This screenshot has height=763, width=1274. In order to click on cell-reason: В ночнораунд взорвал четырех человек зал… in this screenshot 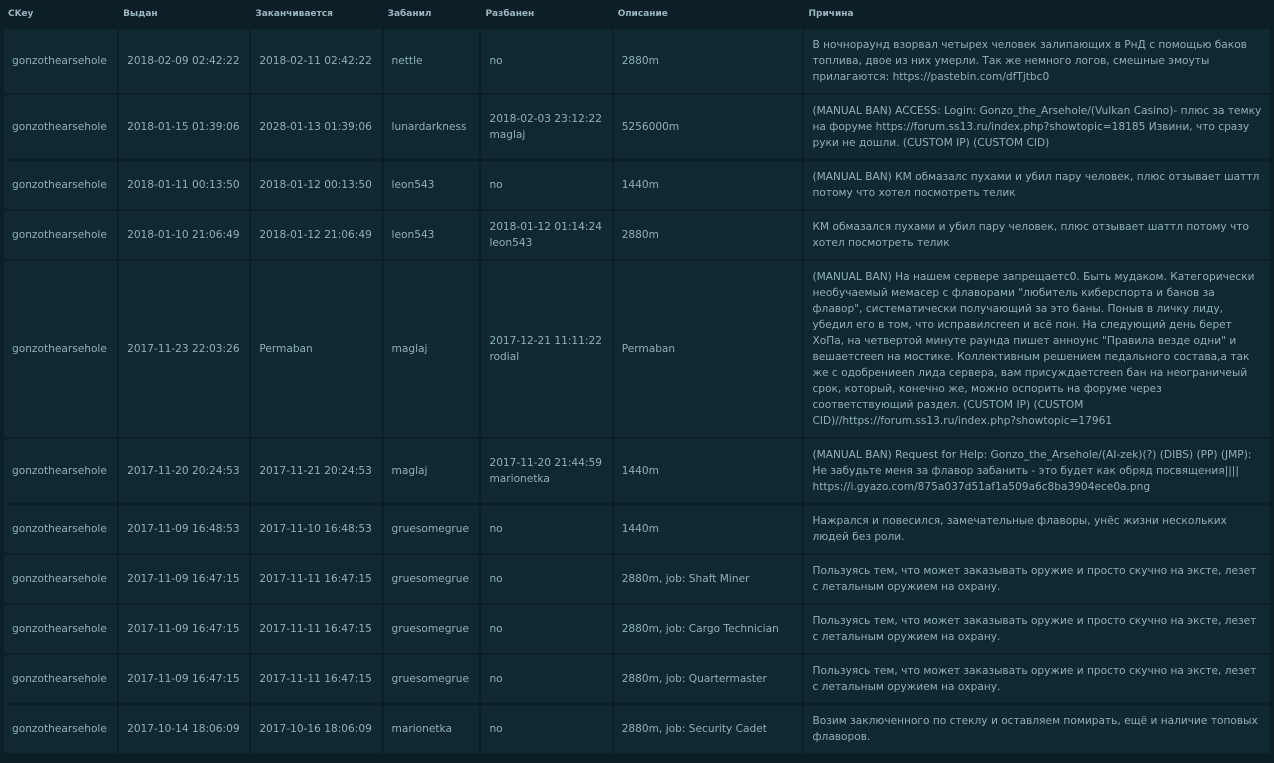, I will do `click(1037, 61)`.